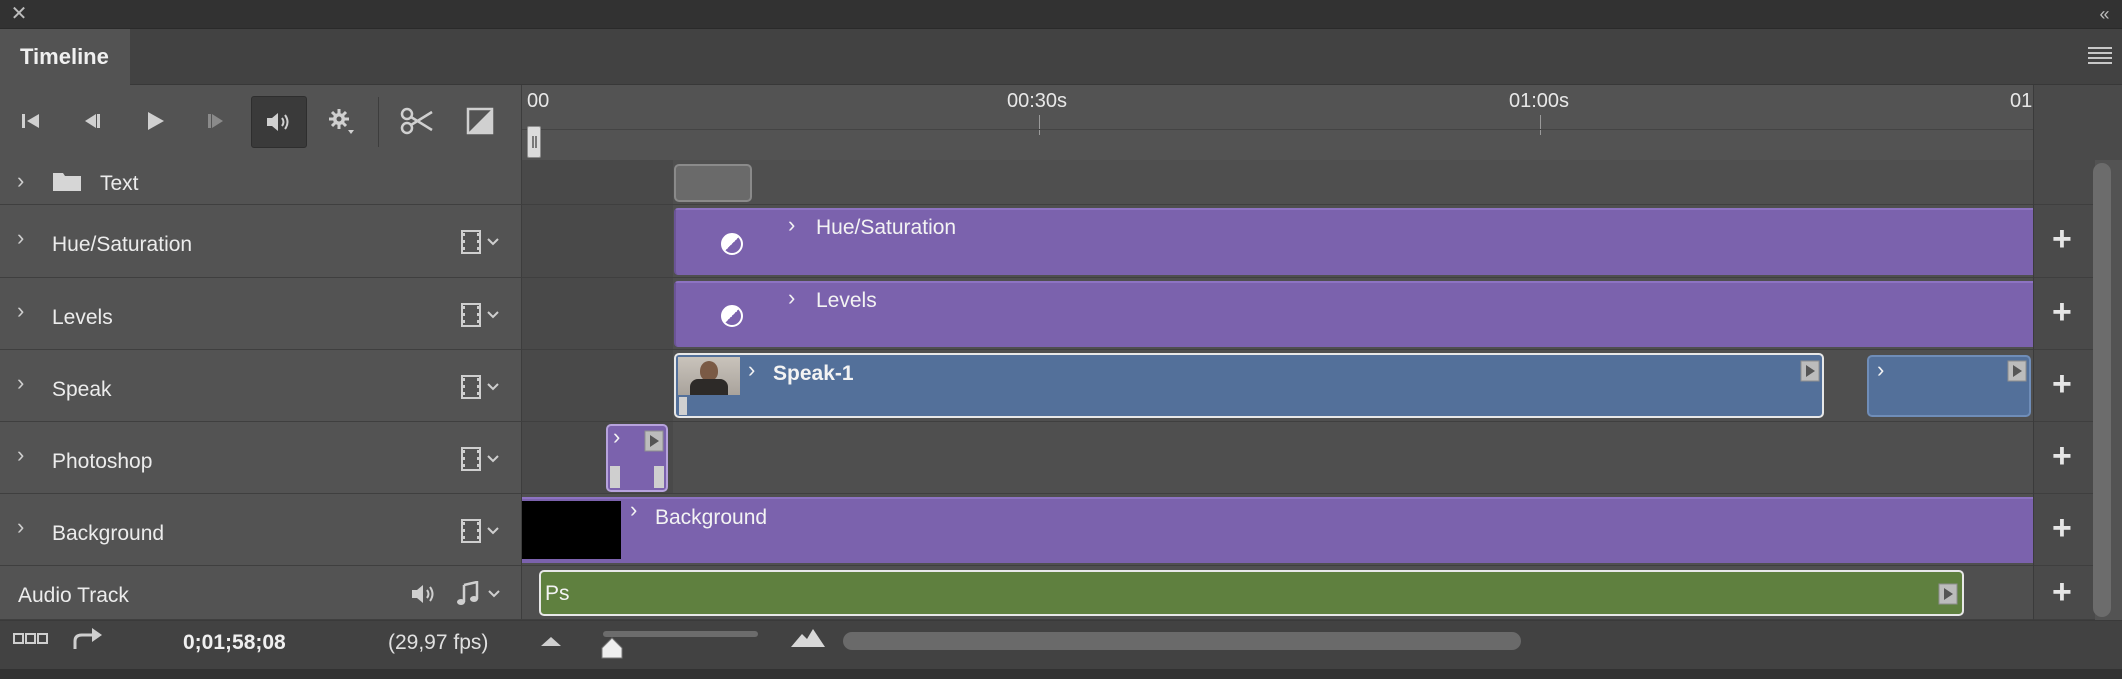 The image size is (2122, 679). What do you see at coordinates (2100, 57) in the screenshot?
I see `panel-menu-icon` at bounding box center [2100, 57].